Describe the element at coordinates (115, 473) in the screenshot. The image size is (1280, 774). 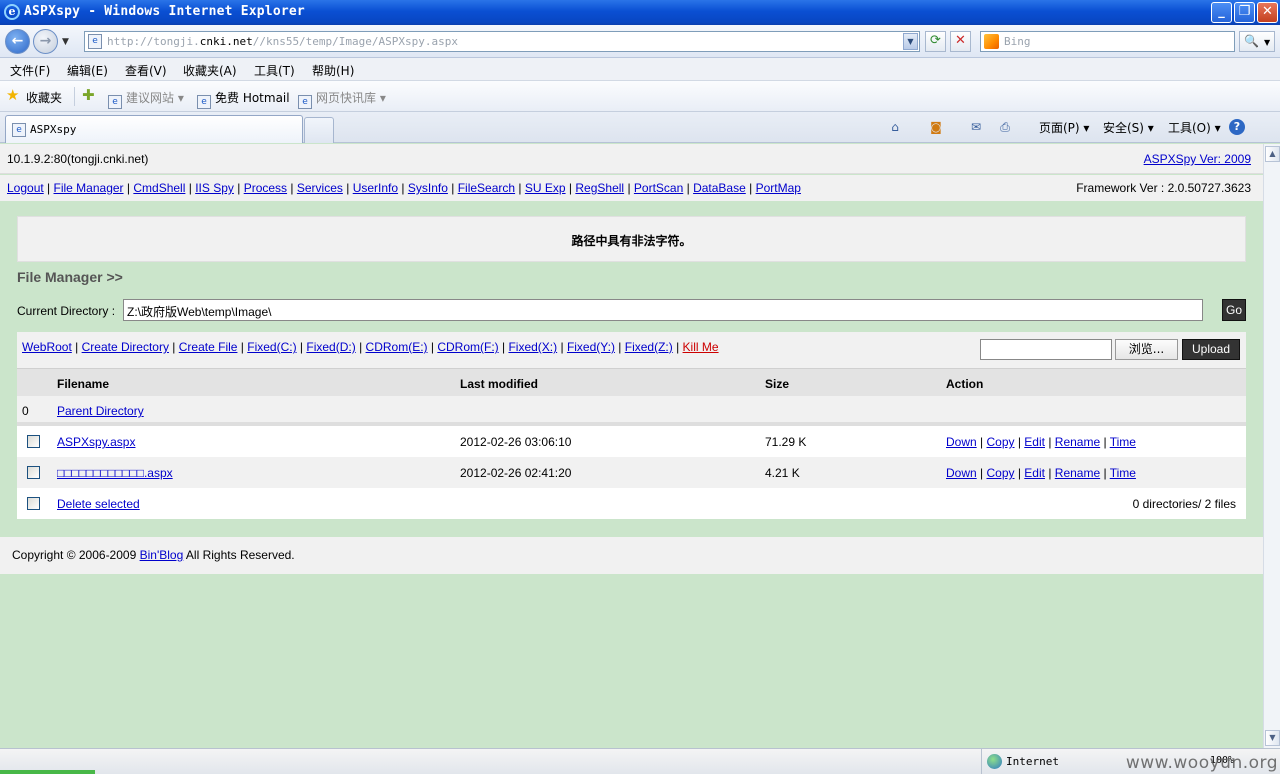
I see `file-name-link: □□□□□□□□□□□□.aspx` at that location.